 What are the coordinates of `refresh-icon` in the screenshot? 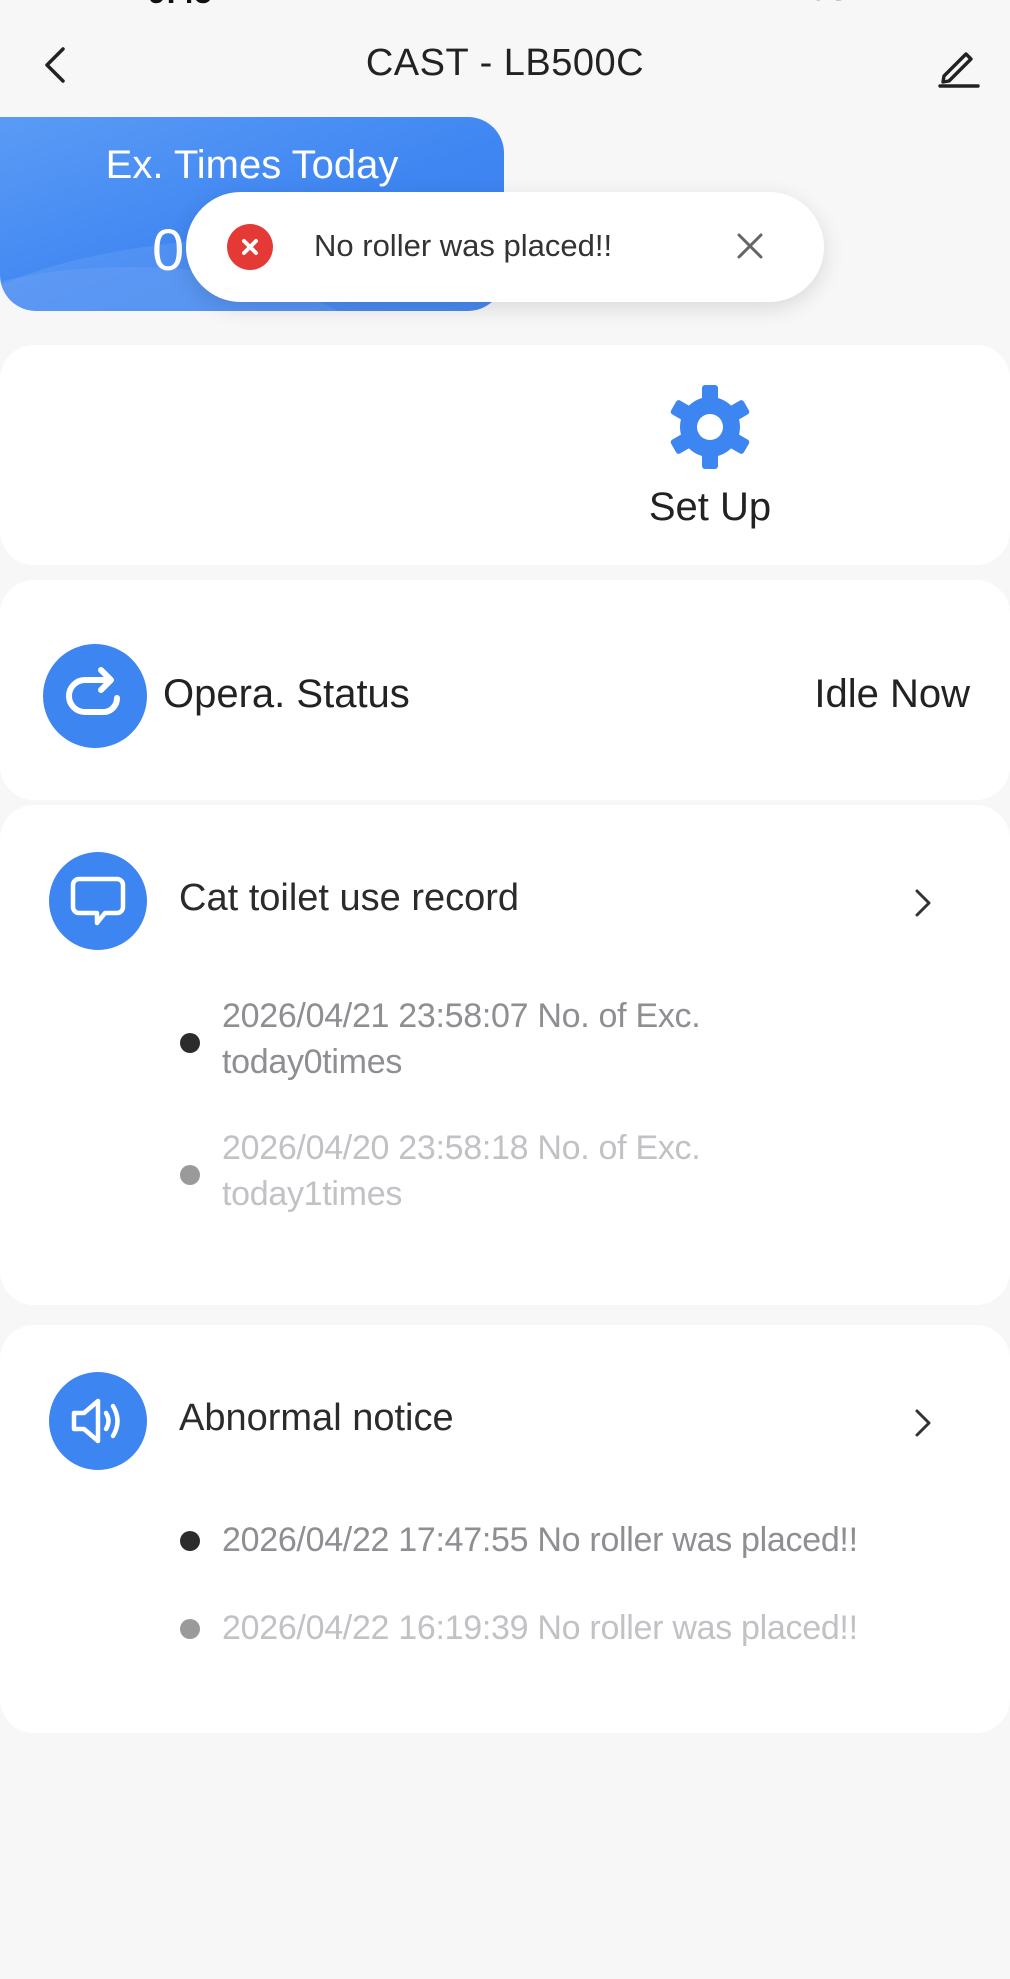 It's located at (95, 696).